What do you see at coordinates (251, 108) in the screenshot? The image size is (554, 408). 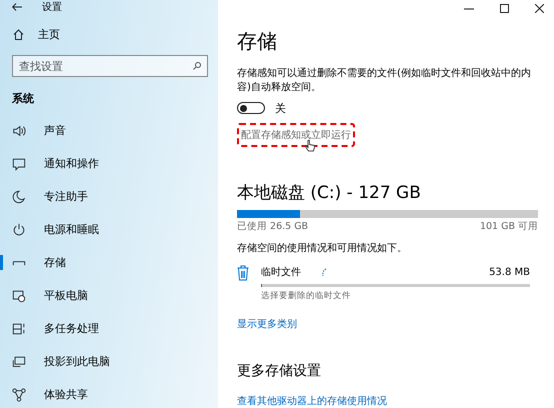 I see `toggle-switch` at bounding box center [251, 108].